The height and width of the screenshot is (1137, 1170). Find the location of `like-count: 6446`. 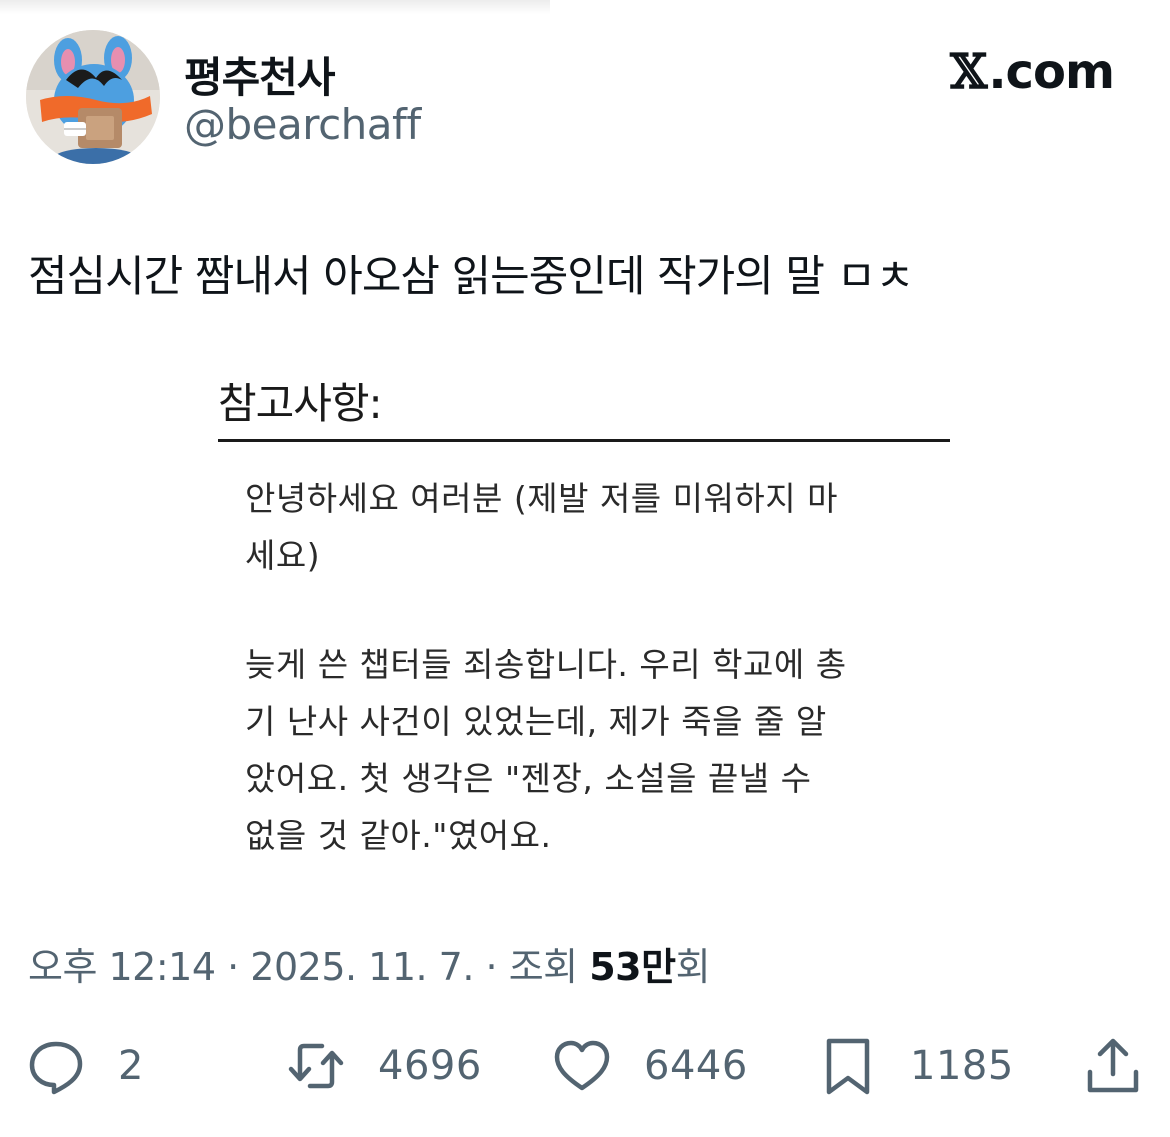

like-count: 6446 is located at coordinates (696, 1066).